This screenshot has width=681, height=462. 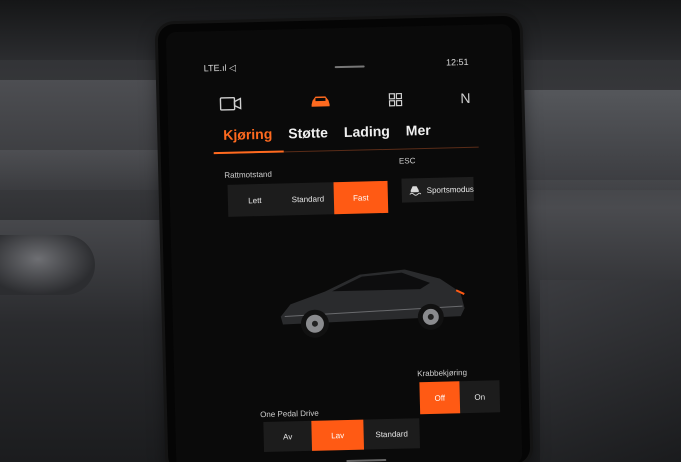 I want to click on esc-off-icon, so click(x=415, y=190).